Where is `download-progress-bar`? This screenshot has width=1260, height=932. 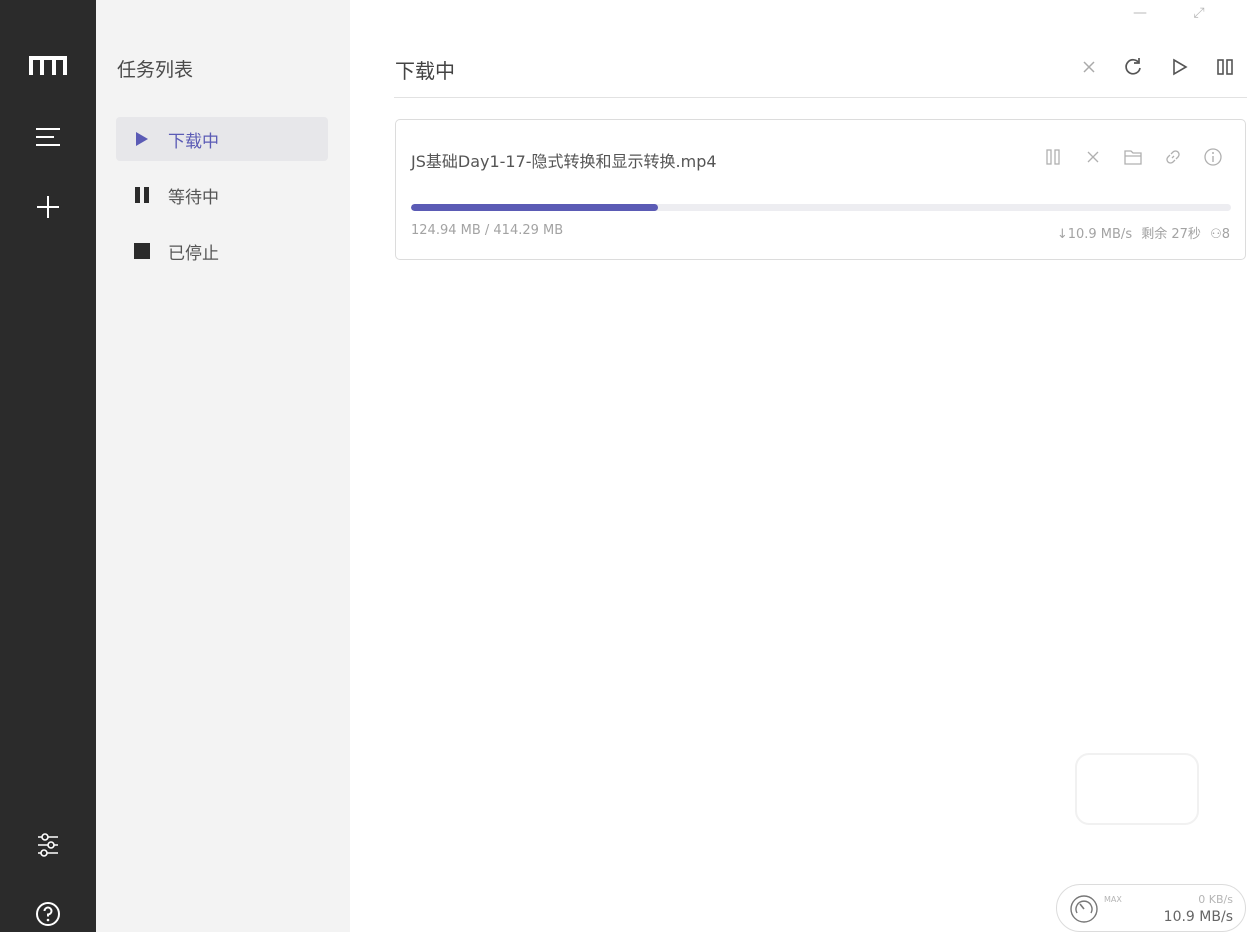 download-progress-bar is located at coordinates (821, 207).